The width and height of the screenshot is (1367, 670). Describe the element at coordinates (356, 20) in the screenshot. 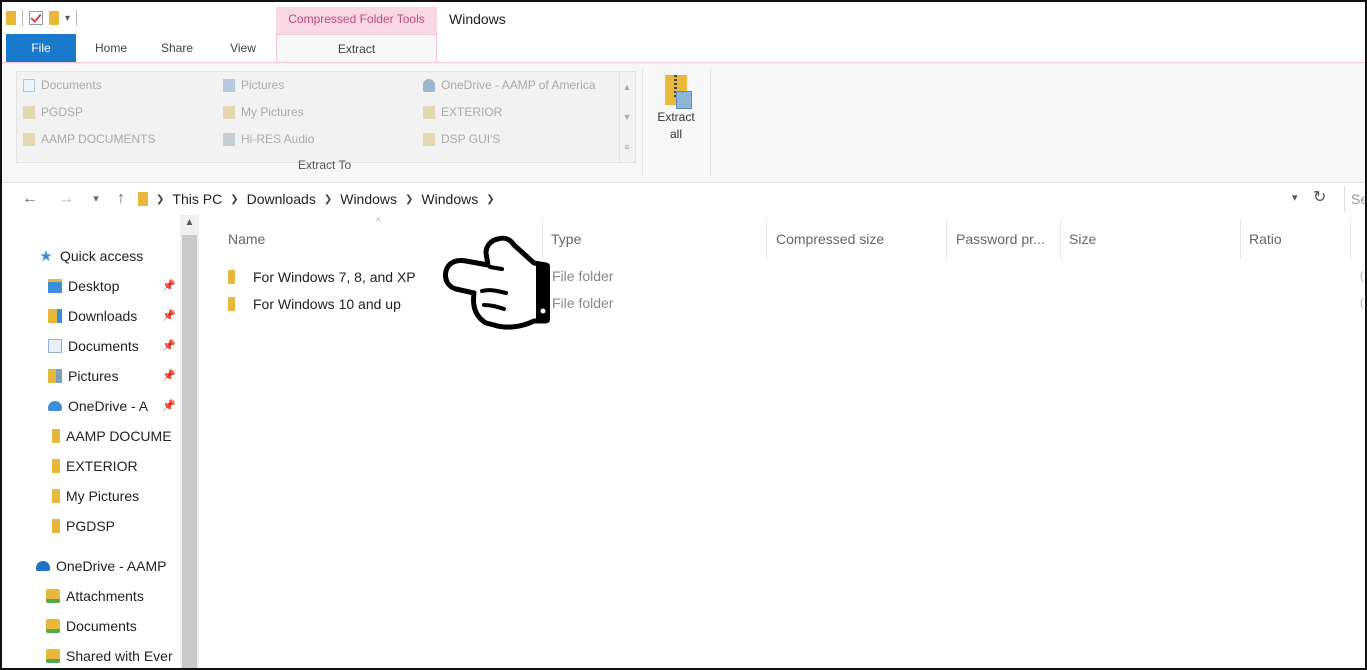

I see `compressed-folder-tools-group: Compressed Folder Tools` at that location.